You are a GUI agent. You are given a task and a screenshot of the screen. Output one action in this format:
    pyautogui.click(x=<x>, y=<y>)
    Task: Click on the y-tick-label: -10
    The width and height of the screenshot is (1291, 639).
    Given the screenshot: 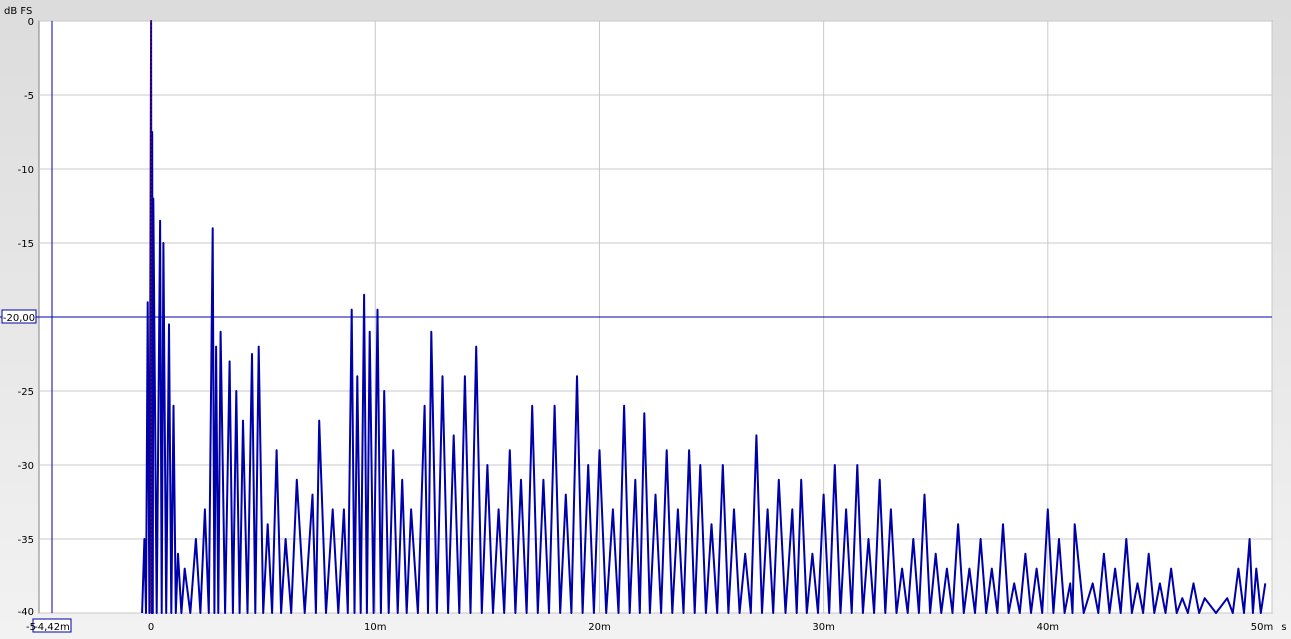 What is the action you would take?
    pyautogui.click(x=26, y=170)
    